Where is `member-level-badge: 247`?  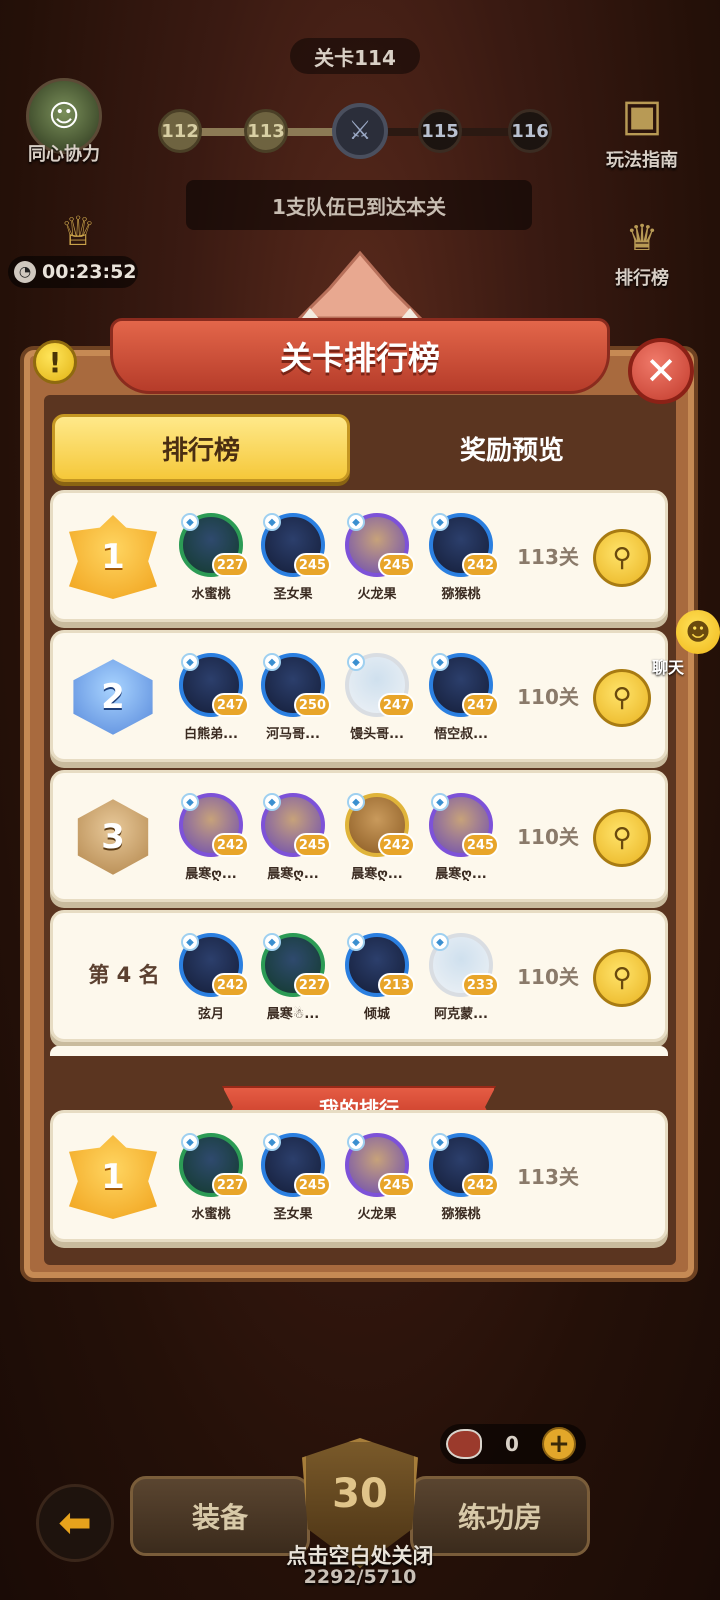
member-level-badge: 247 is located at coordinates (230, 705).